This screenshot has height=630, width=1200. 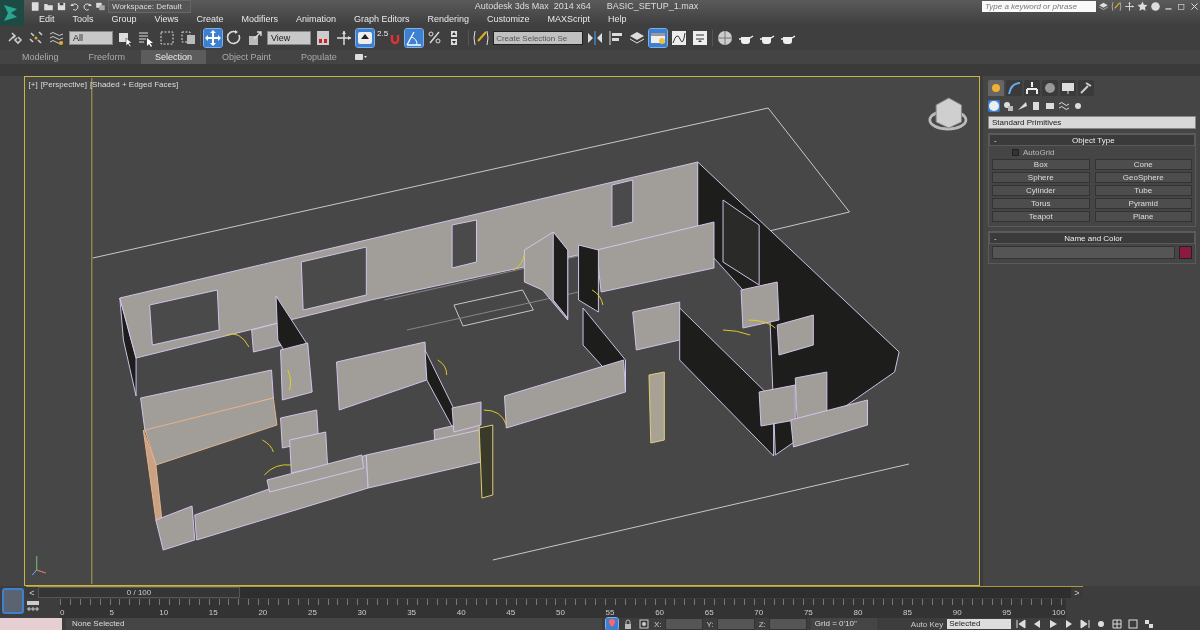 What do you see at coordinates (1194, 6) in the screenshot?
I see `close-icon` at bounding box center [1194, 6].